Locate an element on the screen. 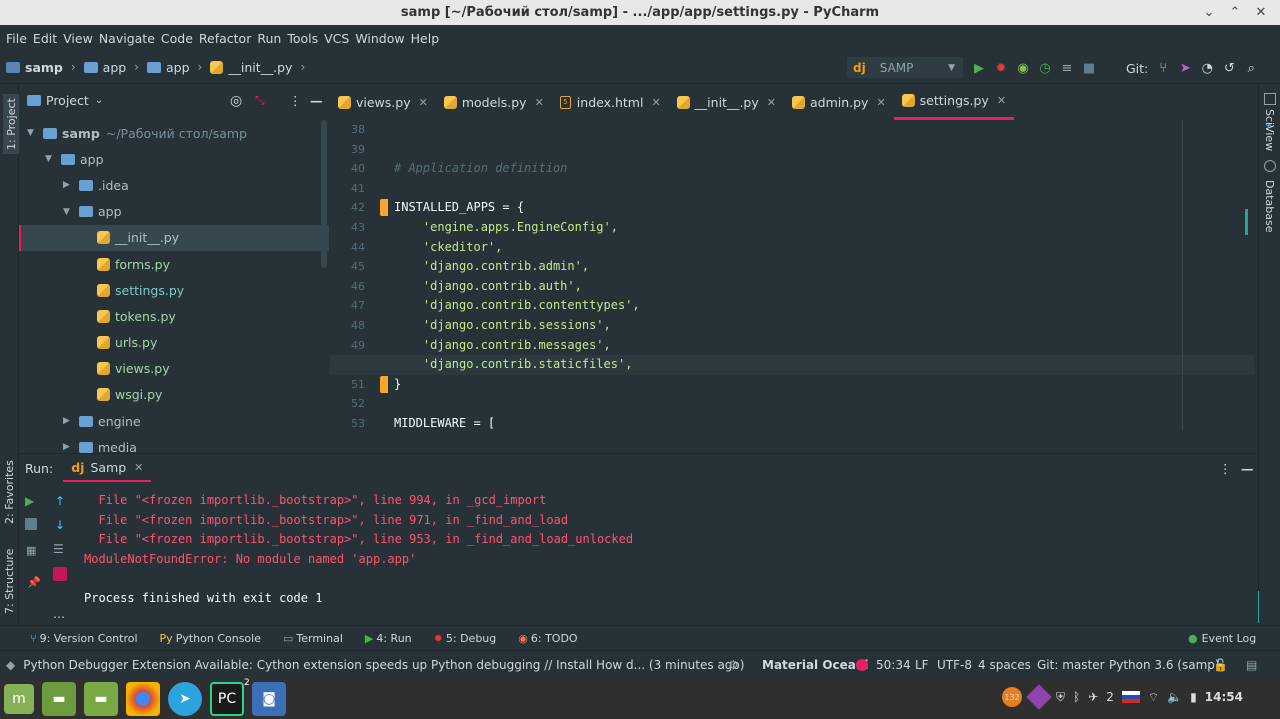 The width and height of the screenshot is (1280, 719). arrow-down-icon: ↓ is located at coordinates (60, 525).